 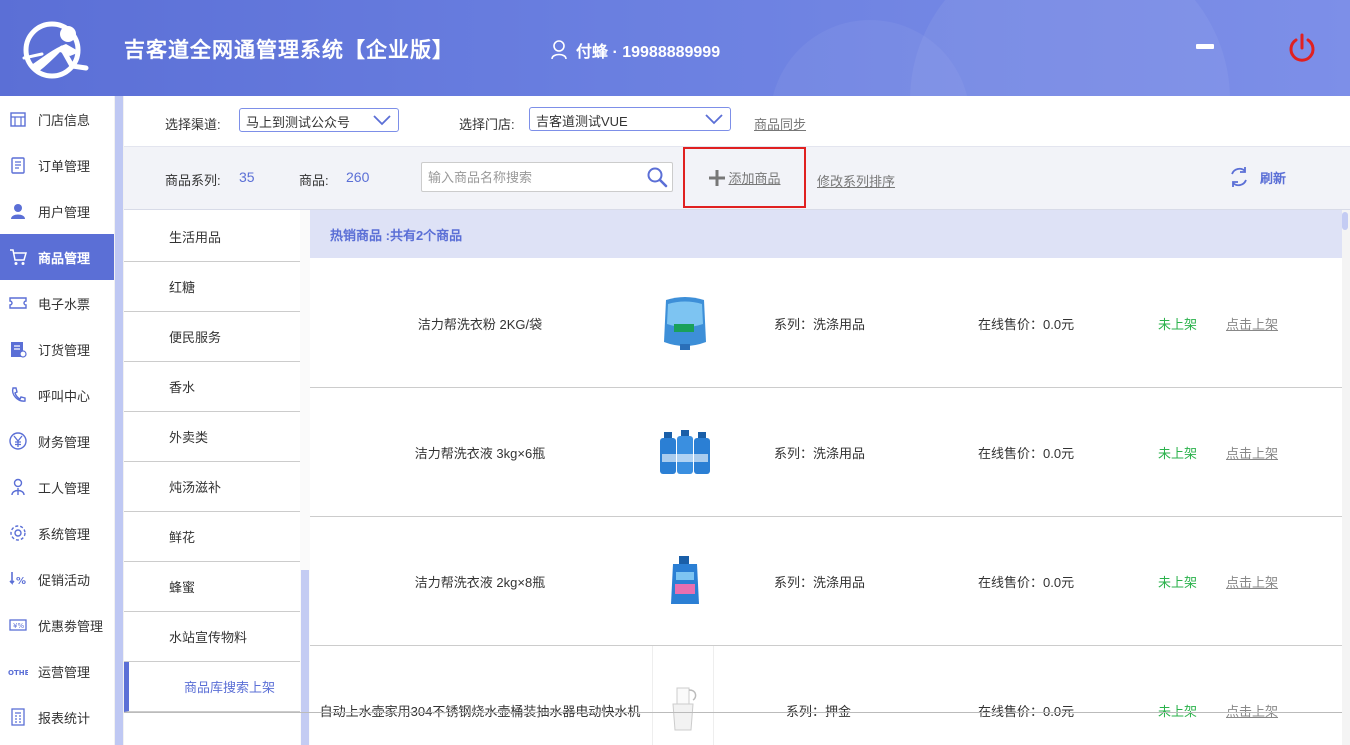 What do you see at coordinates (64, 534) in the screenshot?
I see `sidebar-item-label: 系统管理` at bounding box center [64, 534].